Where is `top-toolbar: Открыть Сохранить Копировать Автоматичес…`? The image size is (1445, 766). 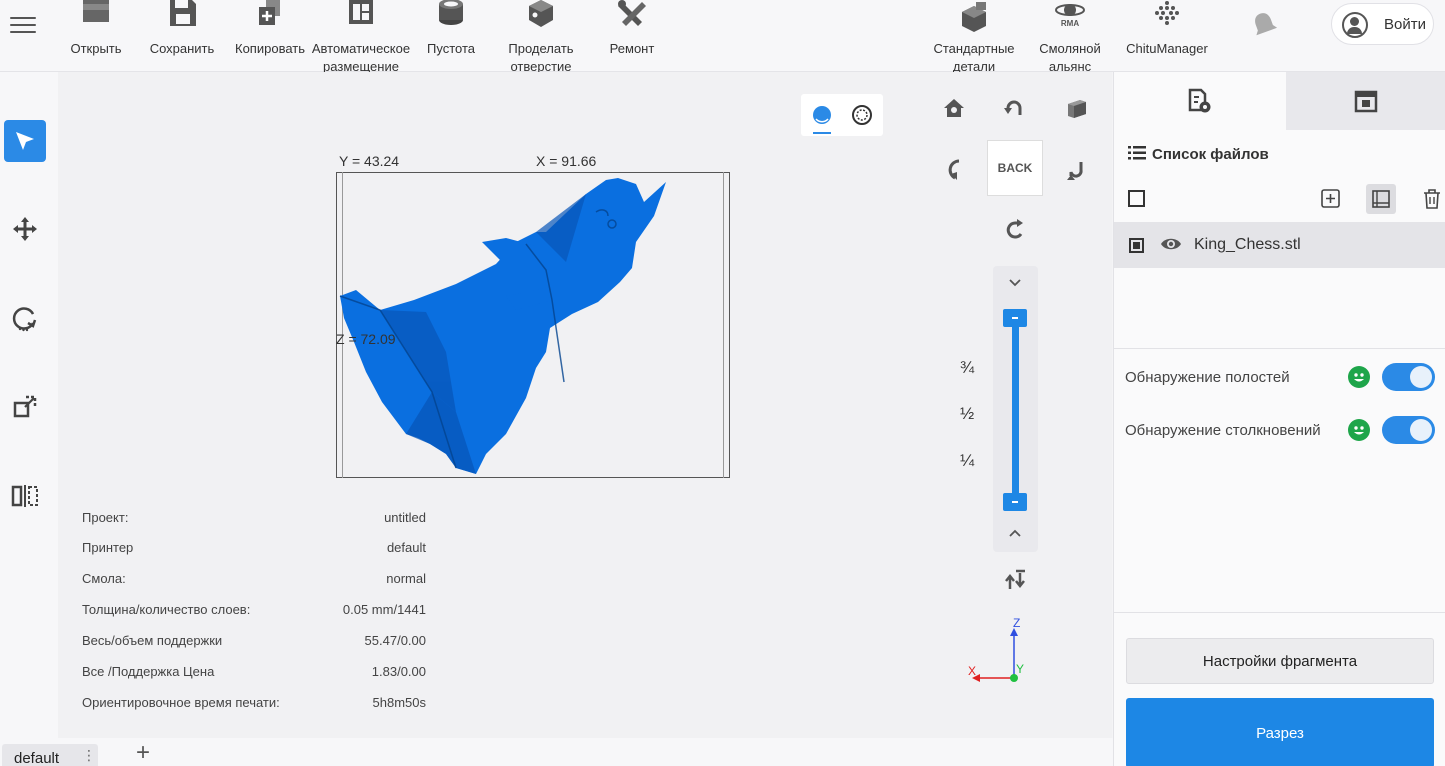 top-toolbar: Открыть Сохранить Копировать Автоматичес… is located at coordinates (722, 37).